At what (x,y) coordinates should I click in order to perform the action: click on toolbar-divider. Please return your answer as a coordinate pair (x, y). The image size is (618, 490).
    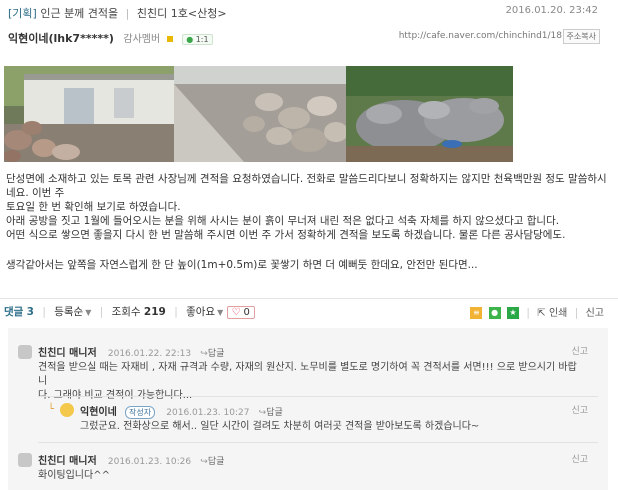
    Looking at the image, I should click on (309, 298).